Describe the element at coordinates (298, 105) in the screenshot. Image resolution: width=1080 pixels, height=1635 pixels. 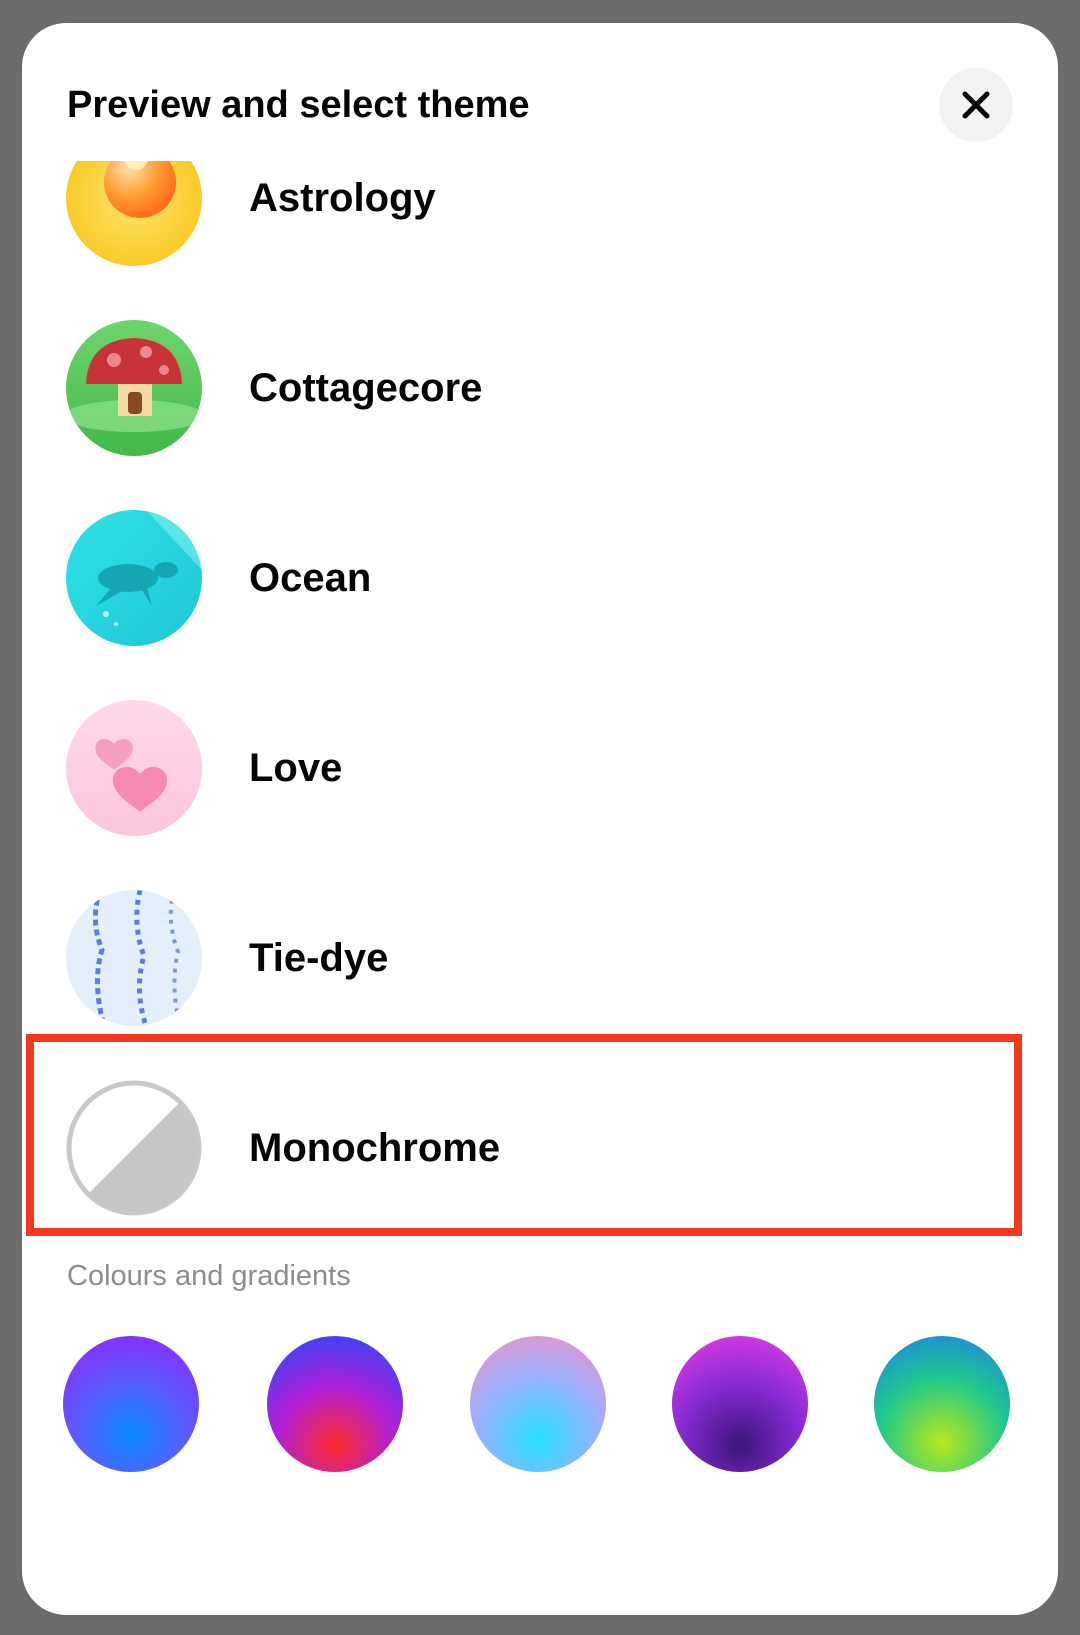
I see `page-title: Preview and select theme` at that location.